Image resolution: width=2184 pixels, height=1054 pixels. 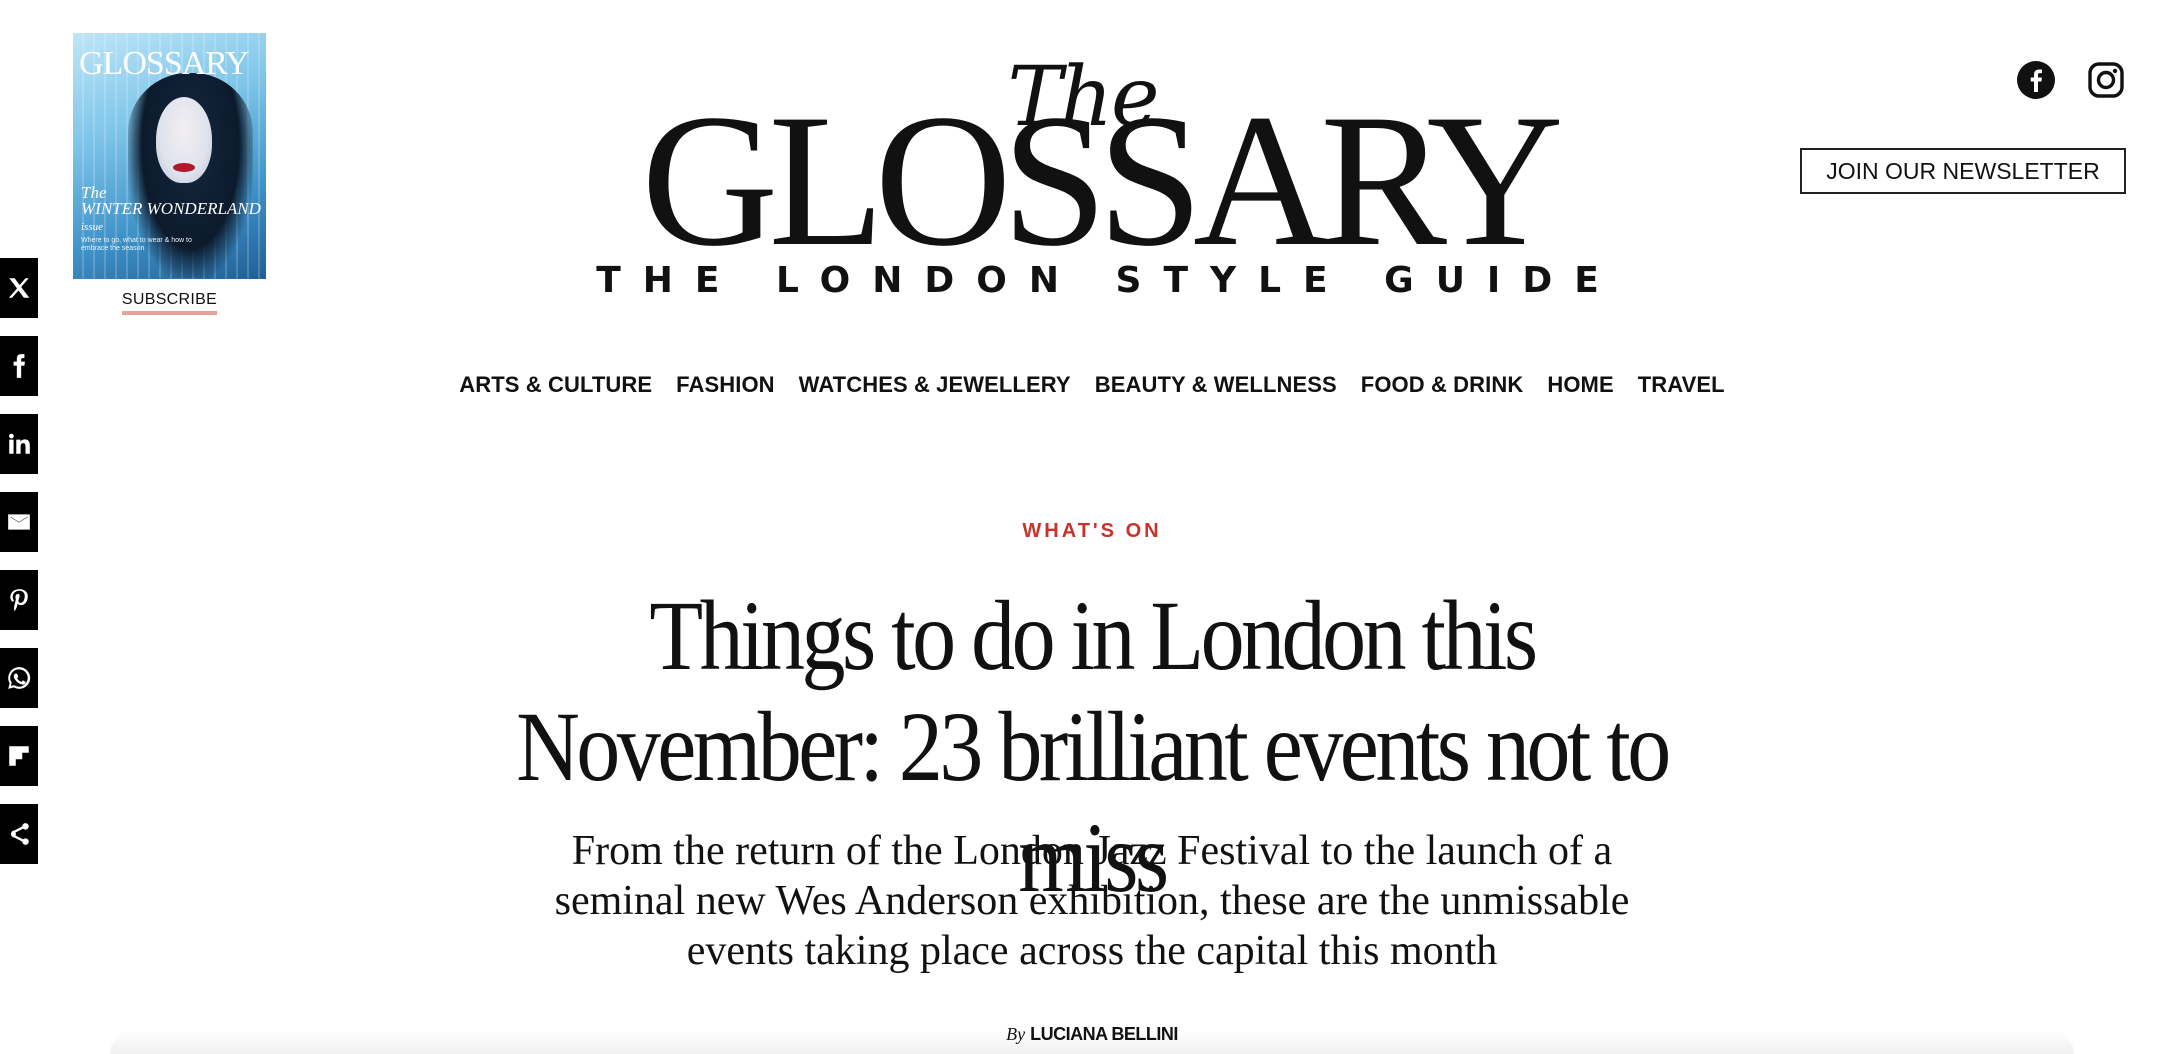 I want to click on cover-model-lips, so click(x=184, y=167).